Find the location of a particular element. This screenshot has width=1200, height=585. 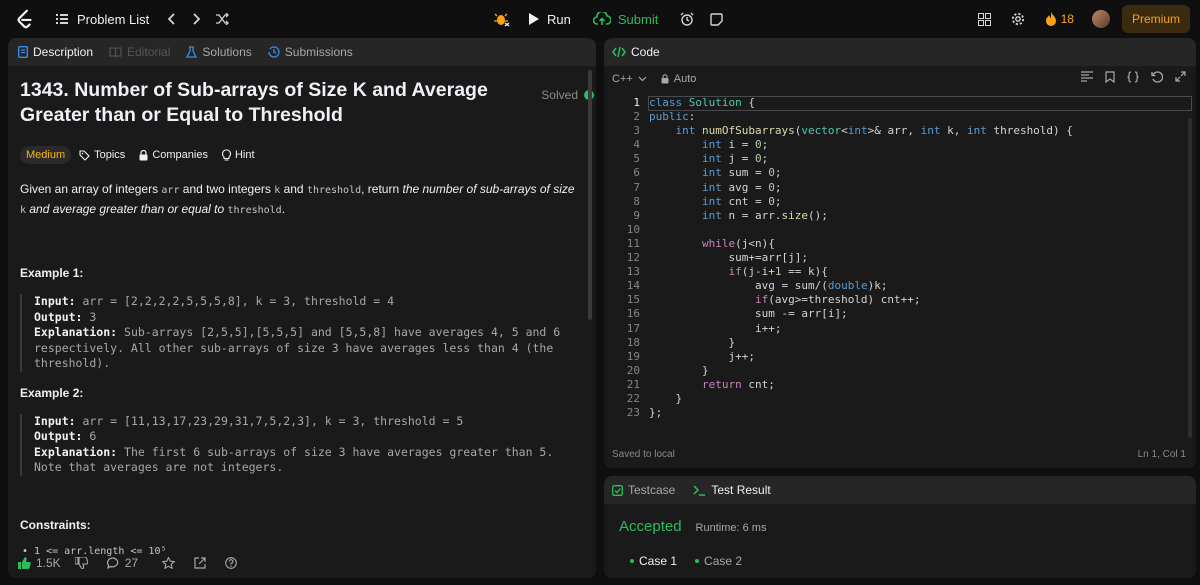

line-number: 6 is located at coordinates (636, 173).